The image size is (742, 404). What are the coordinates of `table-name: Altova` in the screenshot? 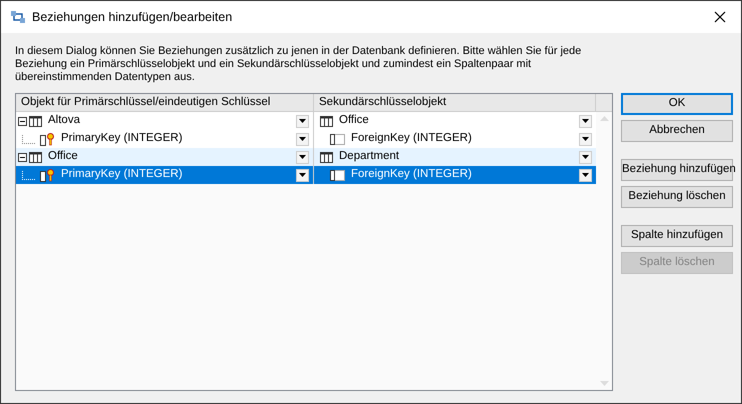 It's located at (171, 121).